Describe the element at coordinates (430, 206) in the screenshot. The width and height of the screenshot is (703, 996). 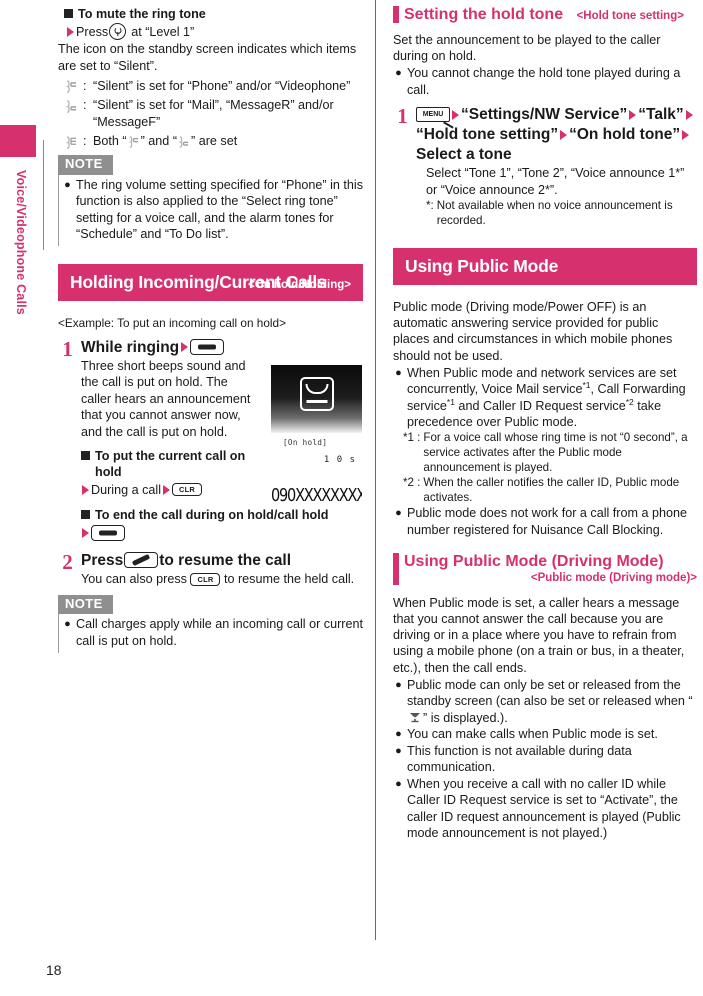
I see `footnote-key: *:` at that location.